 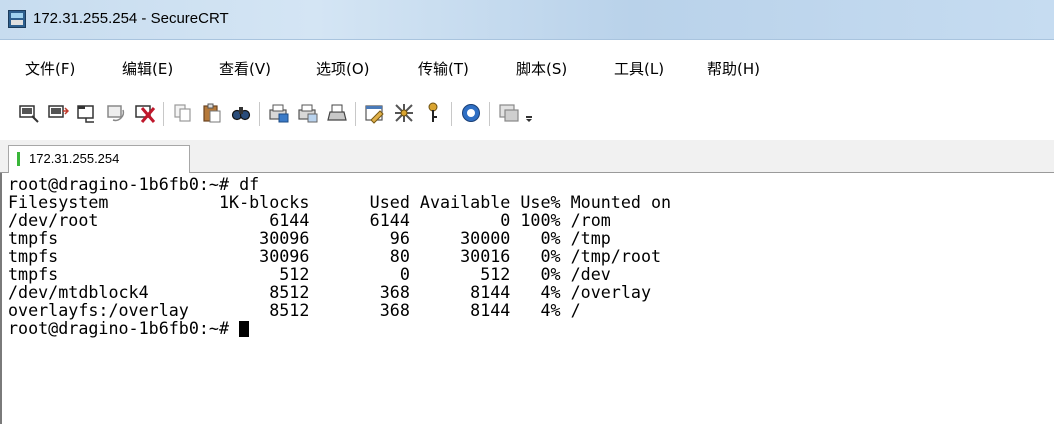 I want to click on terminal-line: /dev/root 6144 6144 0 100% /rom, so click(x=309, y=220).